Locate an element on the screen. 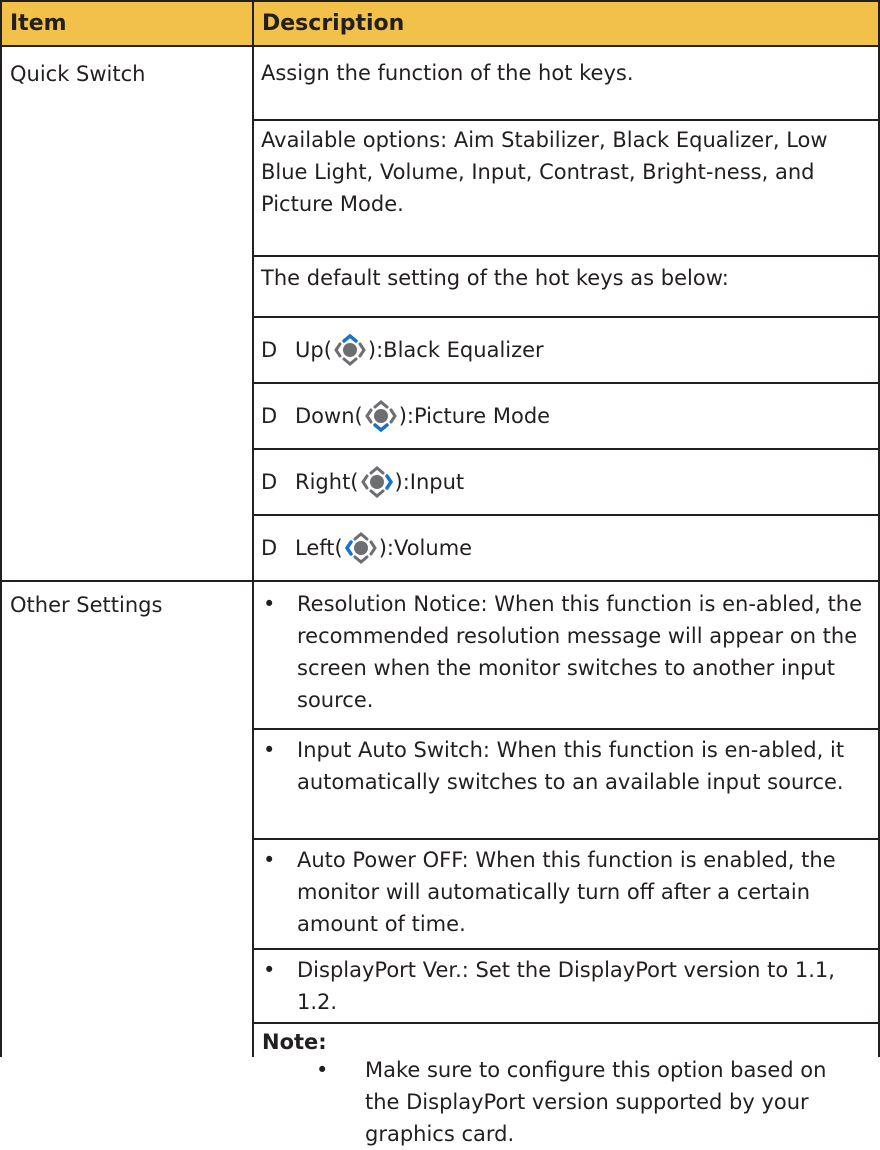 The image size is (880, 1150). hotkey-direction: Left( is located at coordinates (319, 548).